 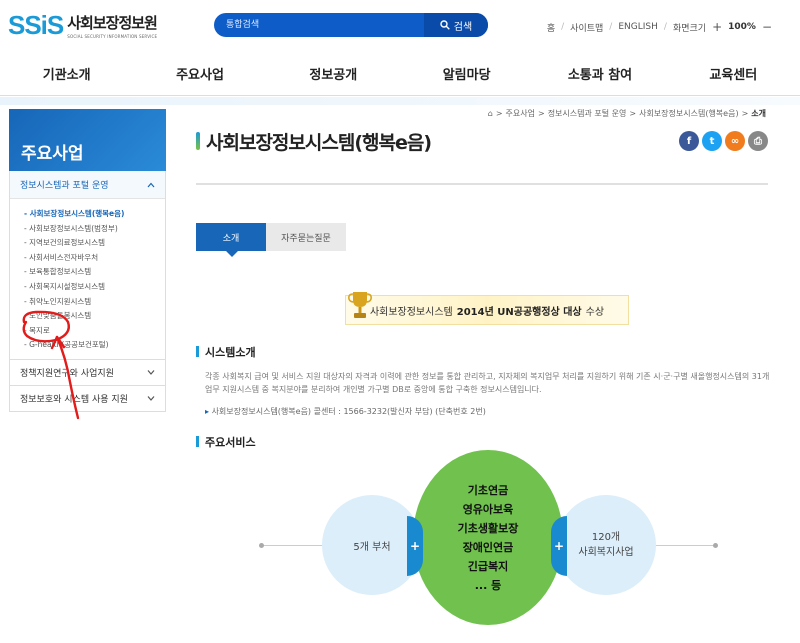 I want to click on utility-menu: 홈 / 사이트맵 / ENGLISH / 화면크기 + 100% −, so click(x=659, y=27).